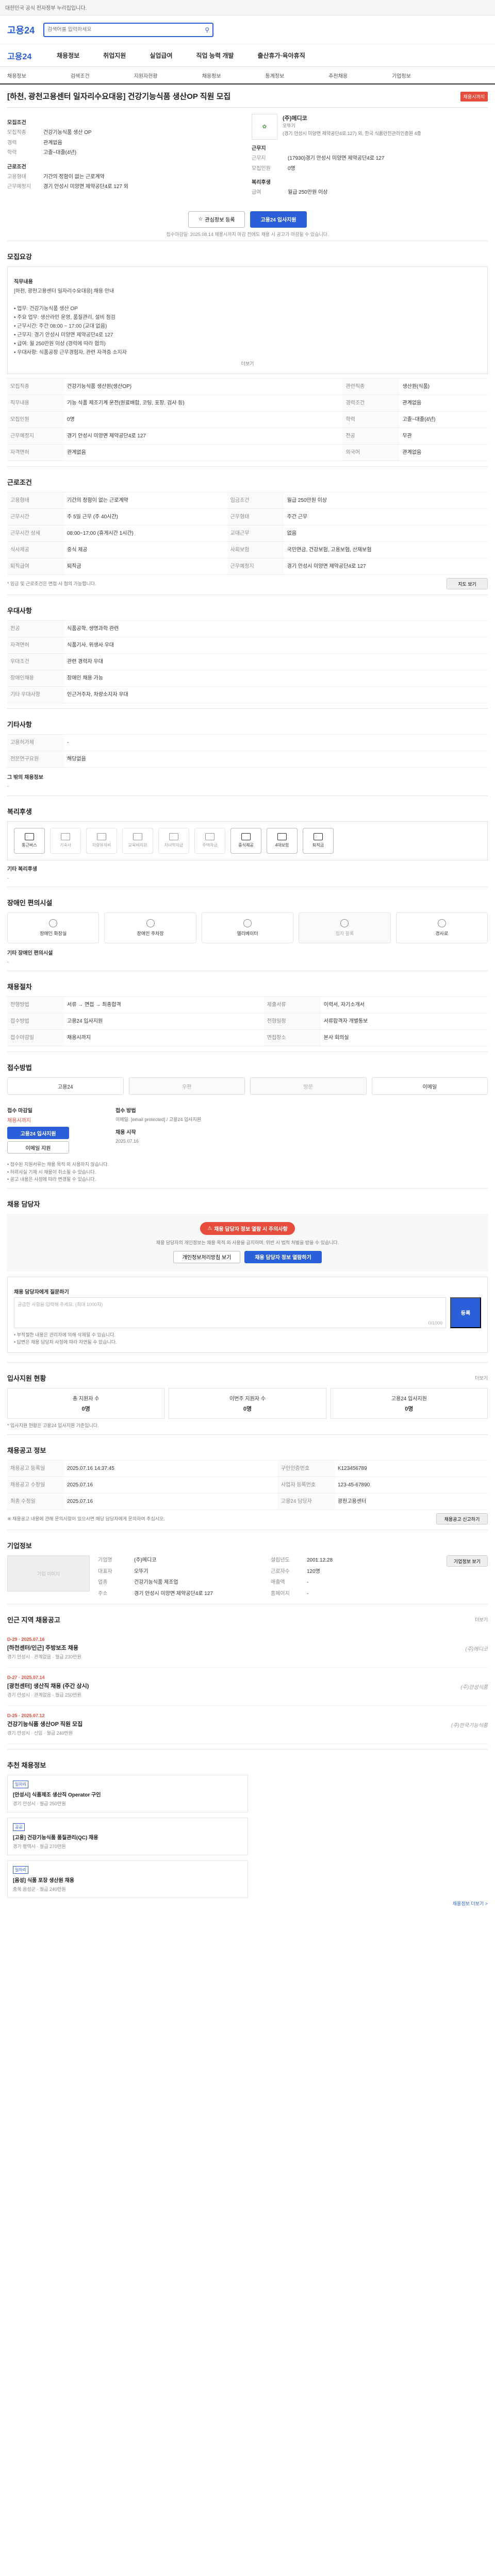 The height and width of the screenshot is (2576, 495). Describe the element at coordinates (35, 1038) in the screenshot. I see `cell-label: 접수마감일` at that location.